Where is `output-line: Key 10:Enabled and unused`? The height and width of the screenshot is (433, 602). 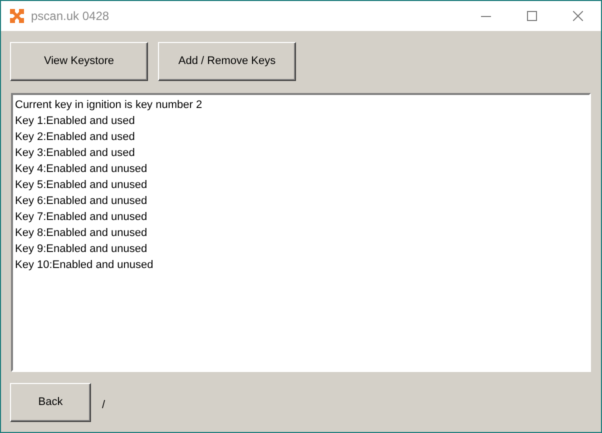
output-line: Key 10:Enabled and unused is located at coordinates (84, 265).